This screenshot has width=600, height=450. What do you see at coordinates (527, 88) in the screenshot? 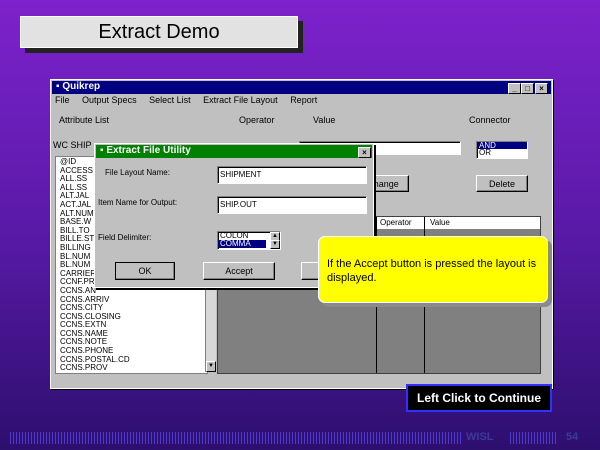
I see `maximize-icon: □` at bounding box center [527, 88].